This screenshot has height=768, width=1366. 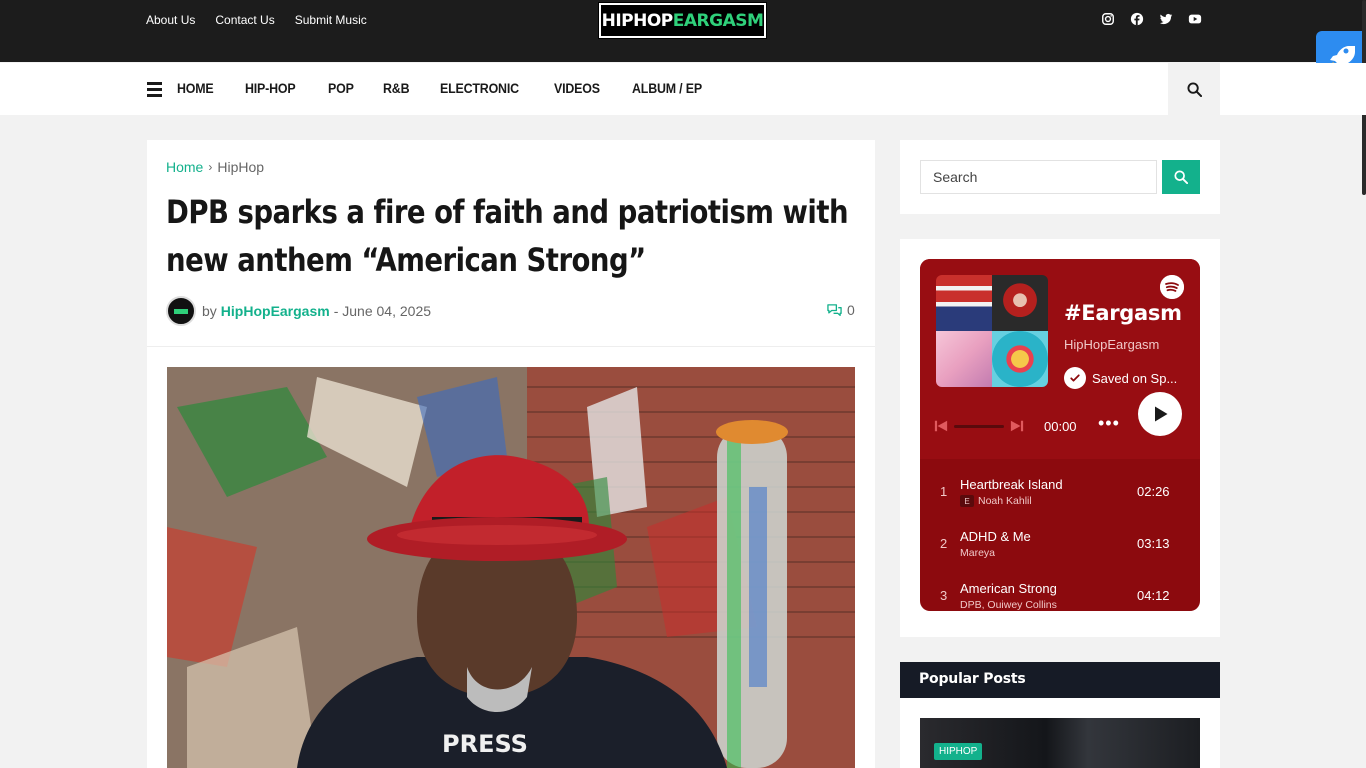 What do you see at coordinates (396, 88) in the screenshot?
I see `nav-rnb: R&B` at bounding box center [396, 88].